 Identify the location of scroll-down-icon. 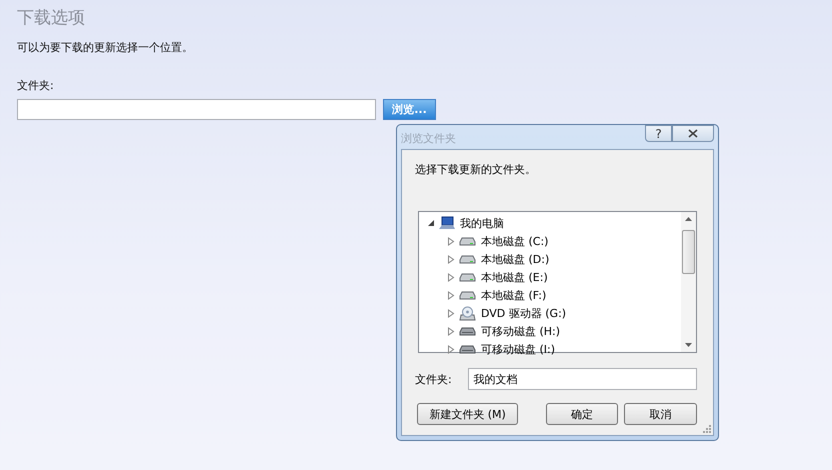
(688, 345).